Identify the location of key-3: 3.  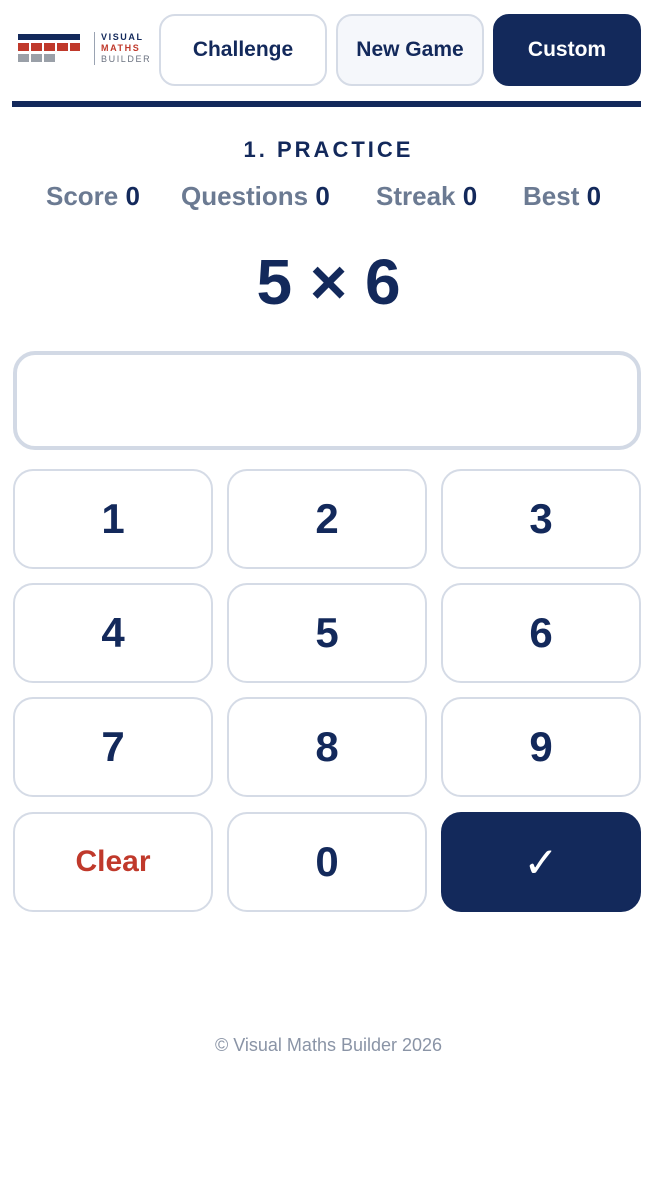
(541, 519).